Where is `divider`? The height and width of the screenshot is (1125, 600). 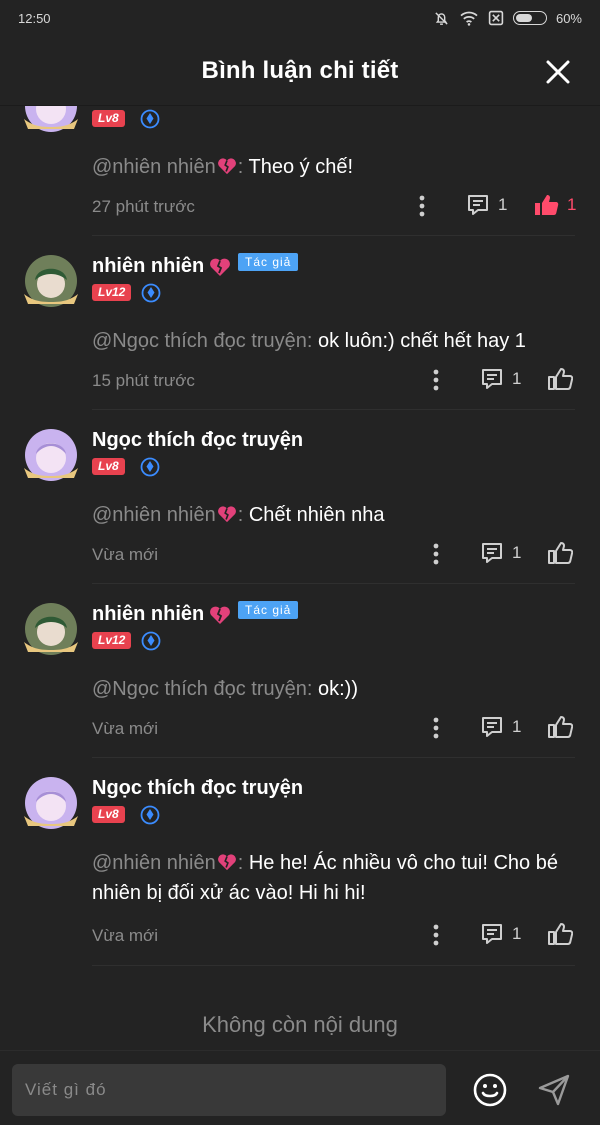 divider is located at coordinates (333, 965).